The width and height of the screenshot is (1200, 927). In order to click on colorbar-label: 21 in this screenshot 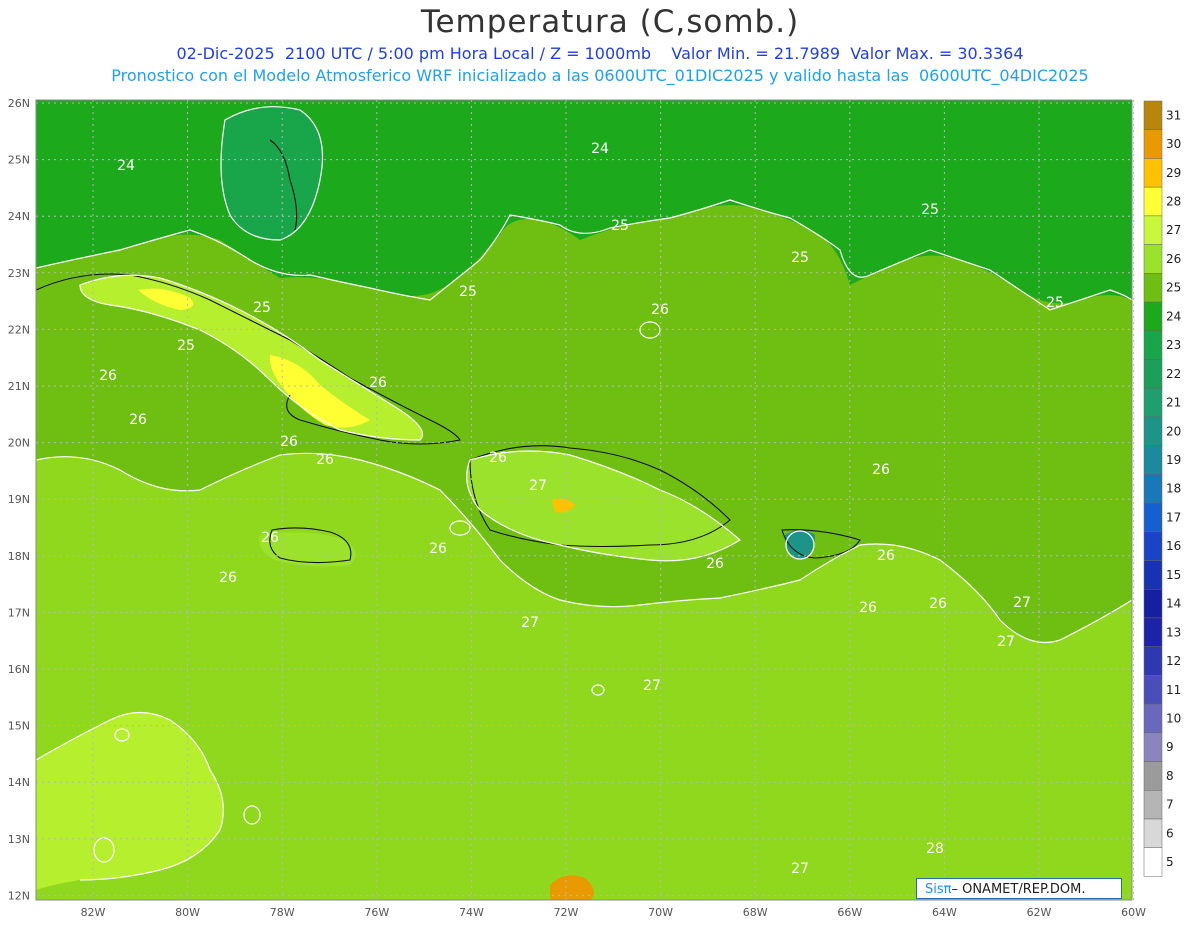, I will do `click(1173, 403)`.